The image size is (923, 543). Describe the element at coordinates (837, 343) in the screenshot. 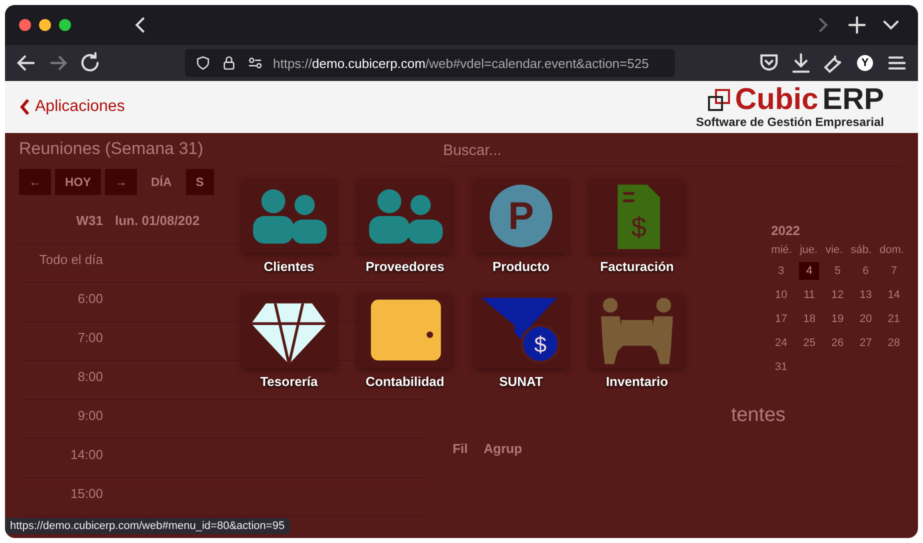

I see `day-cell: 26` at that location.